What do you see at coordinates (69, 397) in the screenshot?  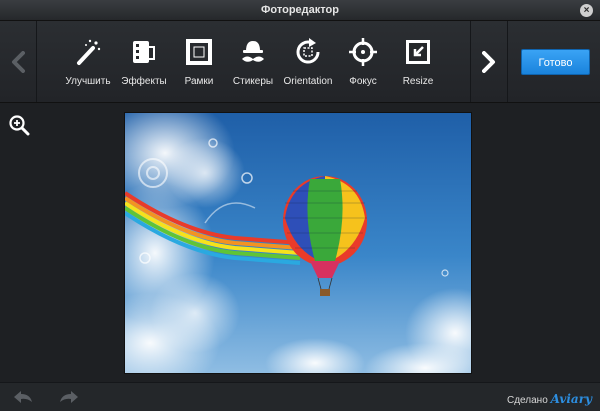 I see `redo-arrow-icon` at bounding box center [69, 397].